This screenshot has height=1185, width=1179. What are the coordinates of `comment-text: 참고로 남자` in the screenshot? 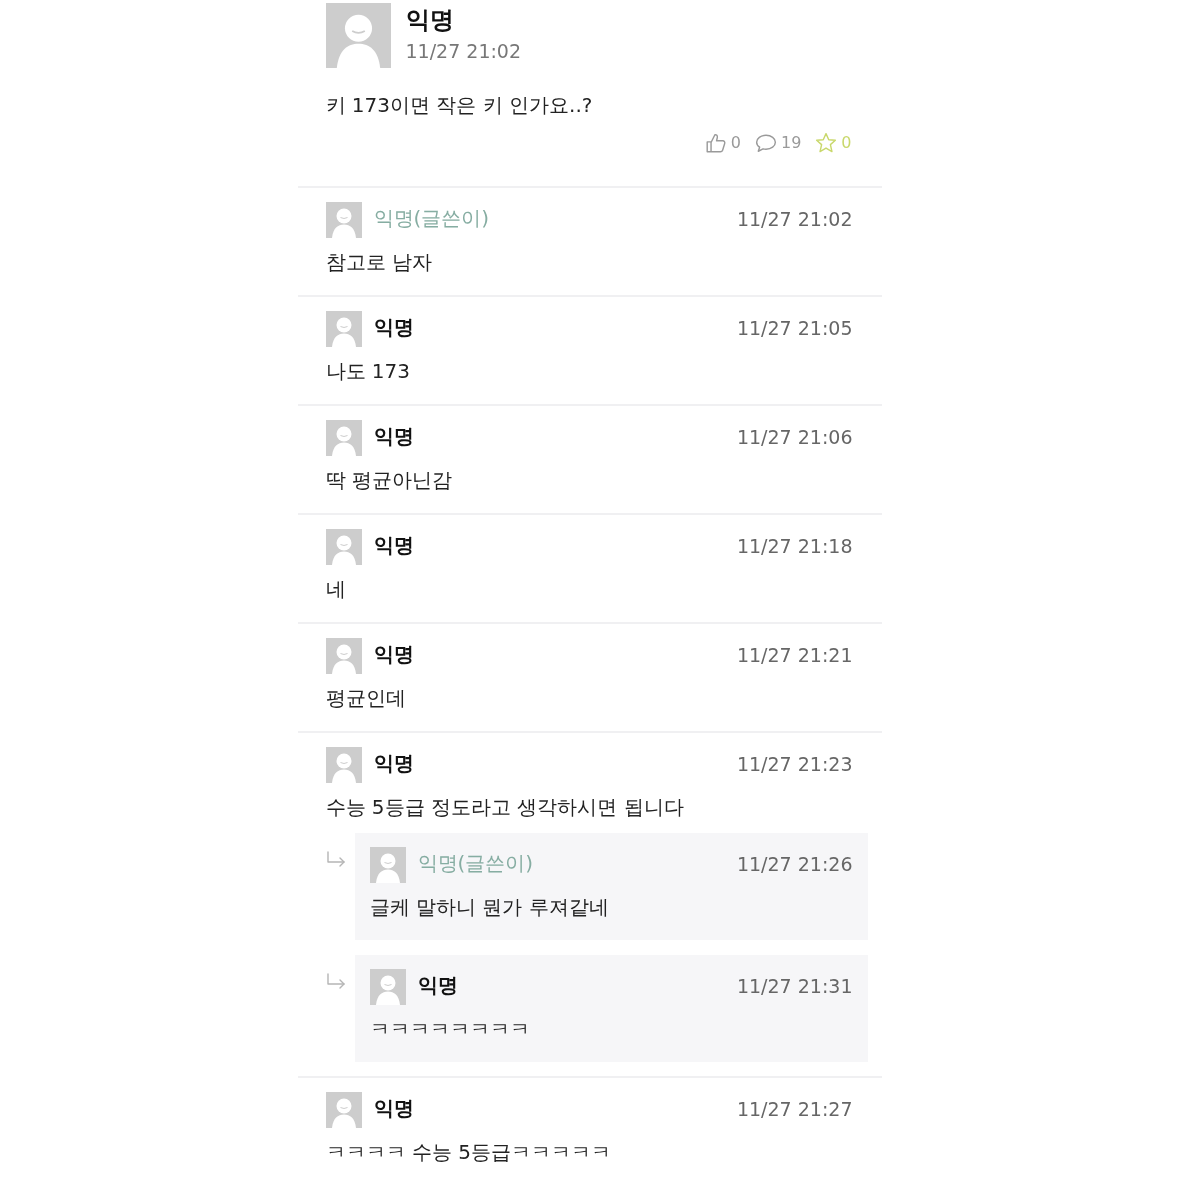 It's located at (379, 262).